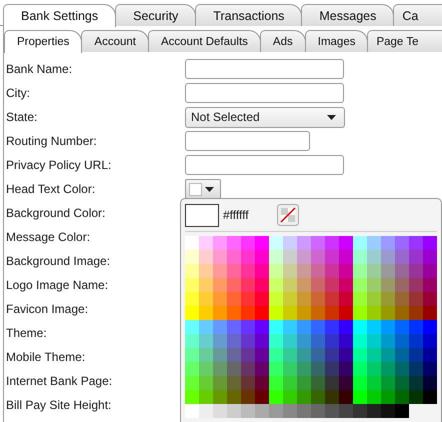  Describe the element at coordinates (51, 189) in the screenshot. I see `field-label: Head Text Color:` at that location.